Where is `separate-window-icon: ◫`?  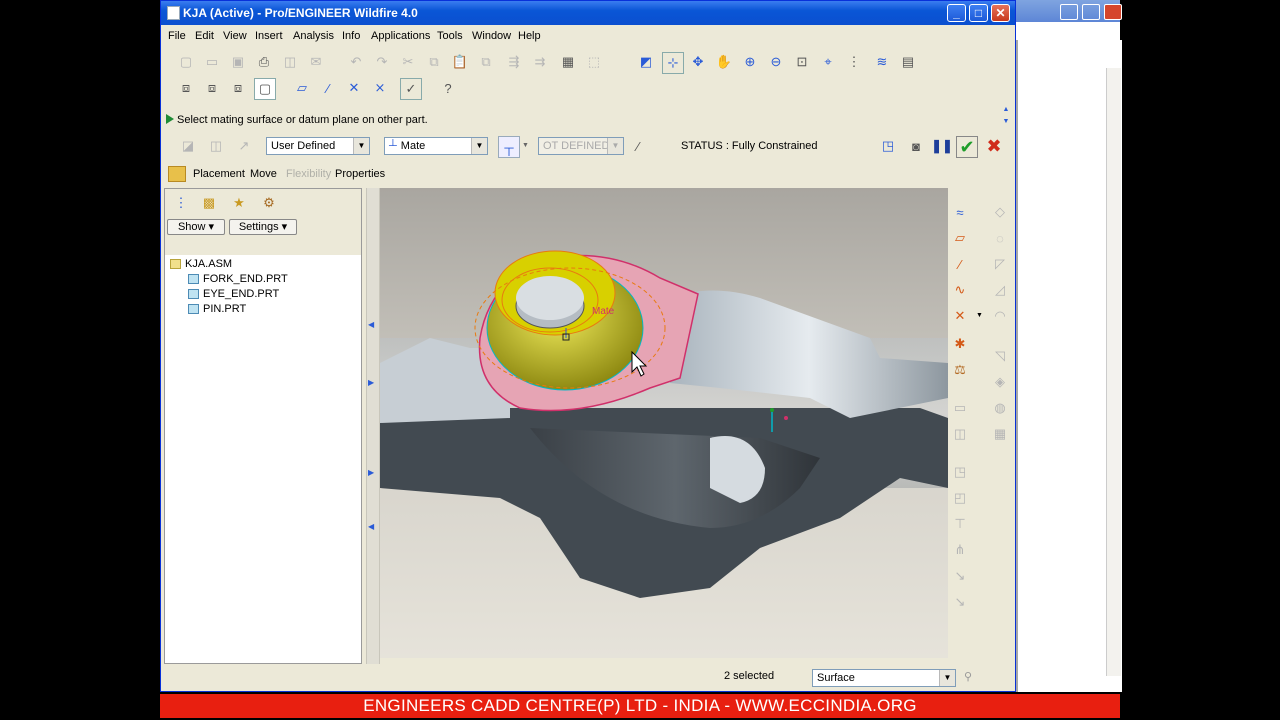 separate-window-icon: ◫ is located at coordinates (216, 146).